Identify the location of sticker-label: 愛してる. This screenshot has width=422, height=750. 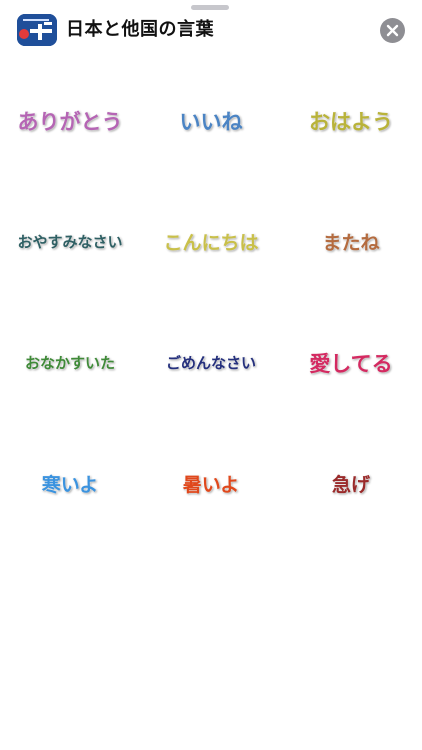
(351, 363).